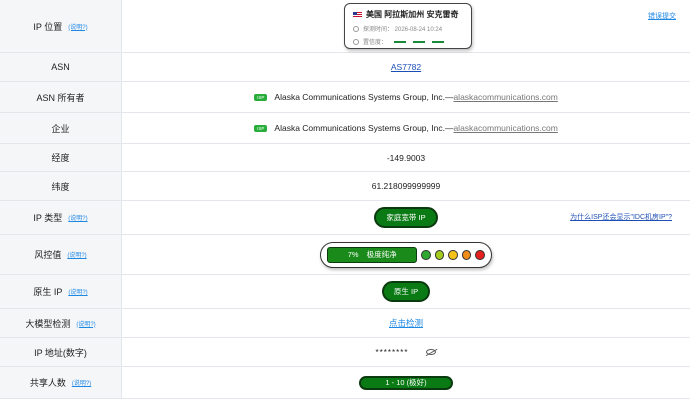 This screenshot has width=690, height=399. I want to click on row-native-ip: 原生 IP (说明?) 原生 IP, so click(345, 292).